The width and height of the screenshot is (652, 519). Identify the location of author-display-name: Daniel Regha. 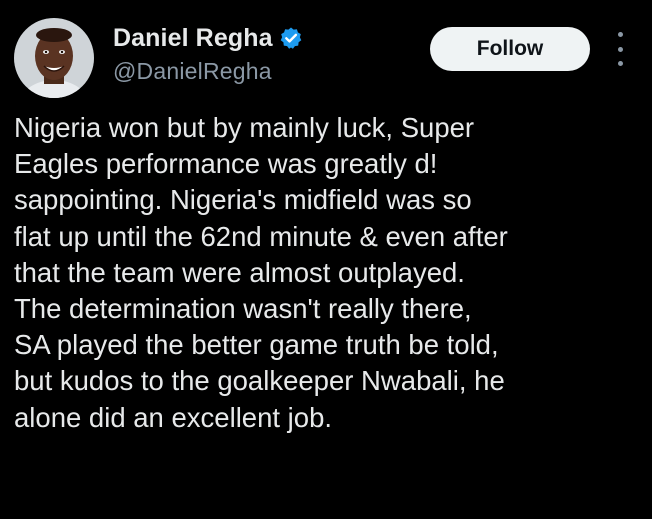
(193, 38).